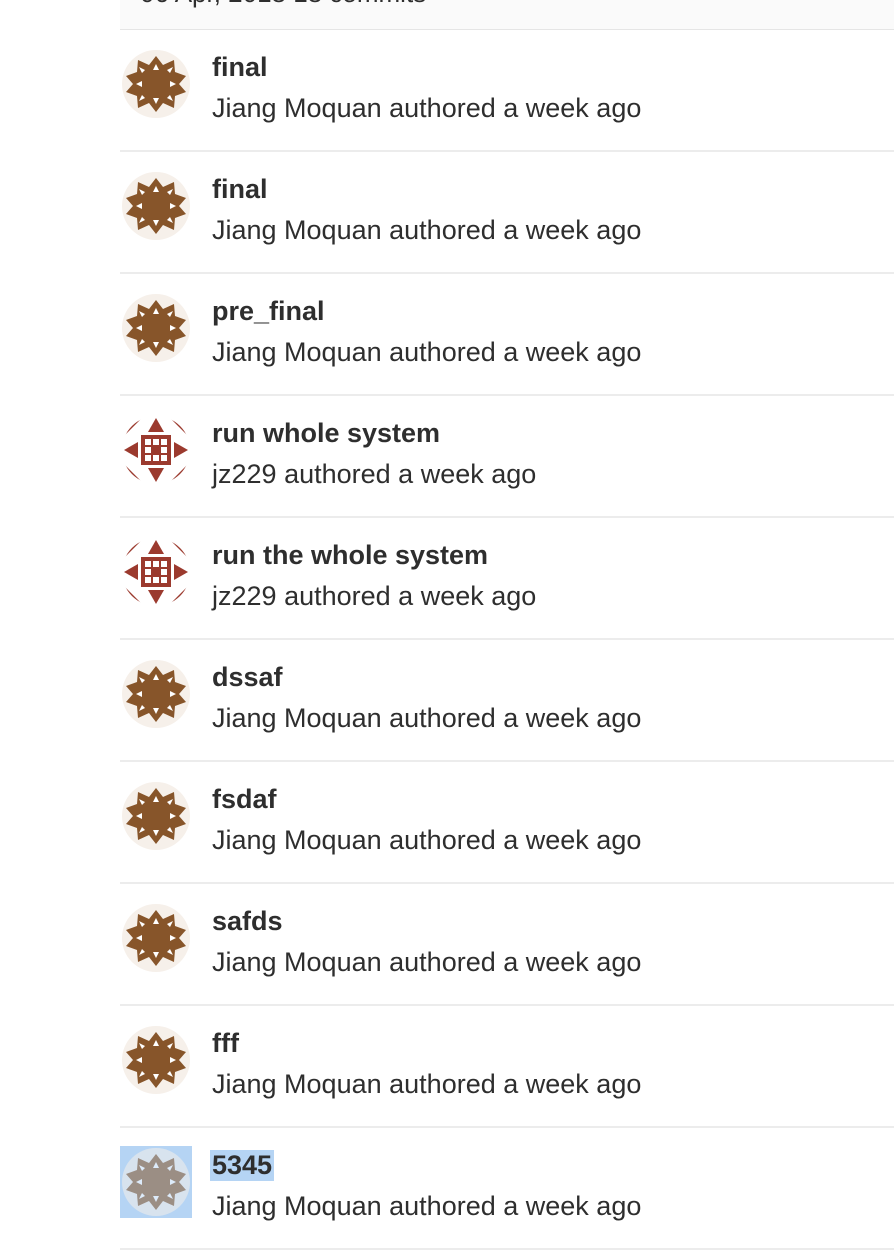 The height and width of the screenshot is (1250, 894). Describe the element at coordinates (507, 15) in the screenshot. I see `day-header: 06 Apr, 2018 18 commits` at that location.